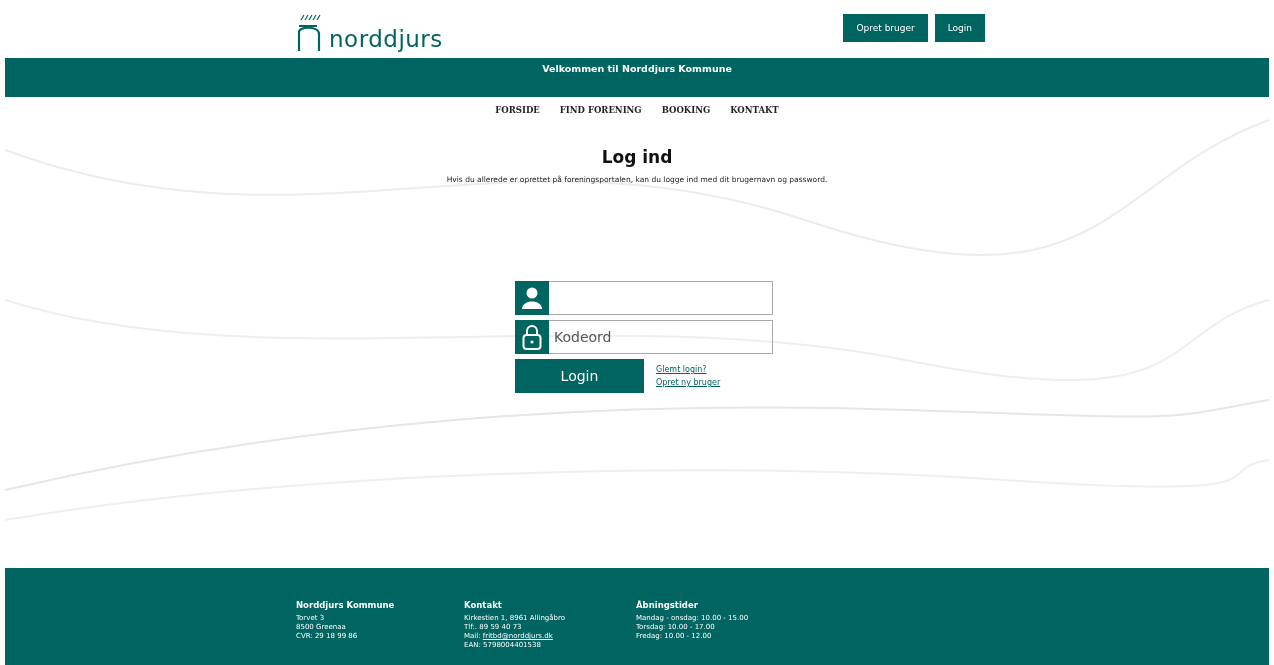 This screenshot has width=1274, height=665. I want to click on banner-title: Velkommen til Norddjurs Kommune, so click(637, 69).